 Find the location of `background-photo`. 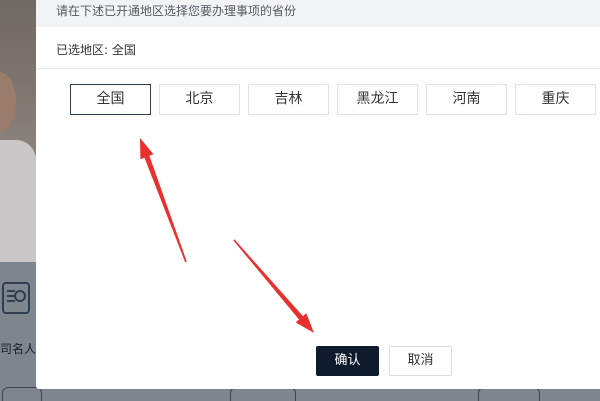

background-photo is located at coordinates (18, 131).